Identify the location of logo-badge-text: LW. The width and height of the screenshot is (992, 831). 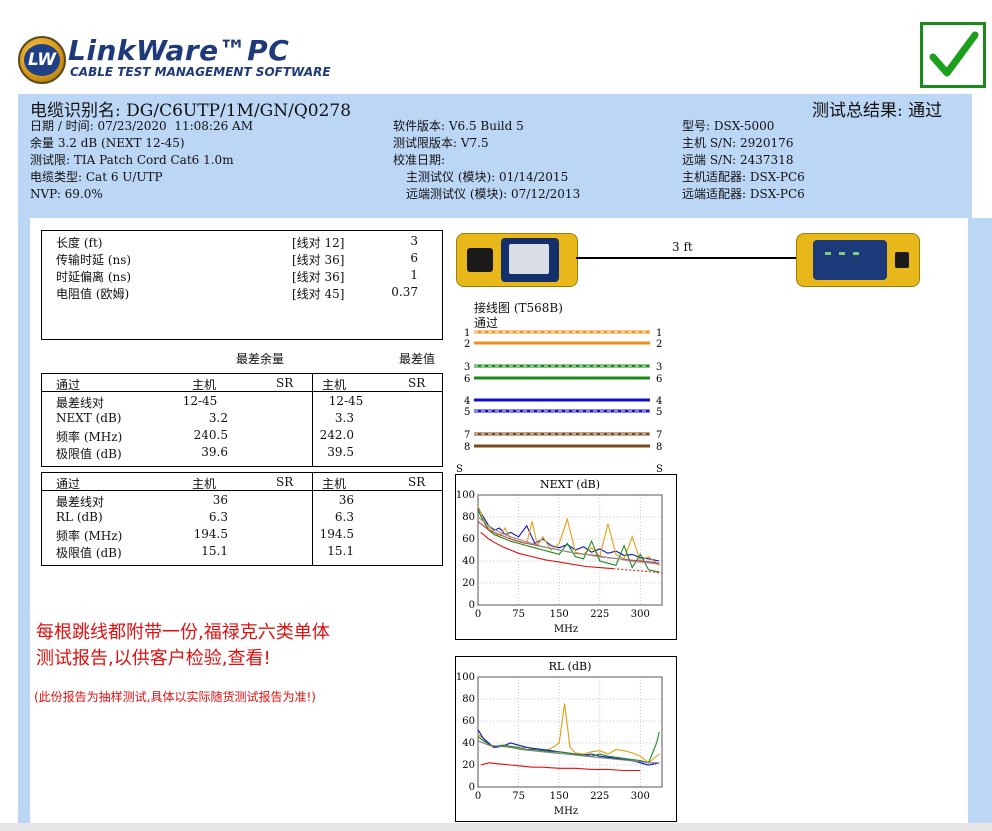
(42, 60).